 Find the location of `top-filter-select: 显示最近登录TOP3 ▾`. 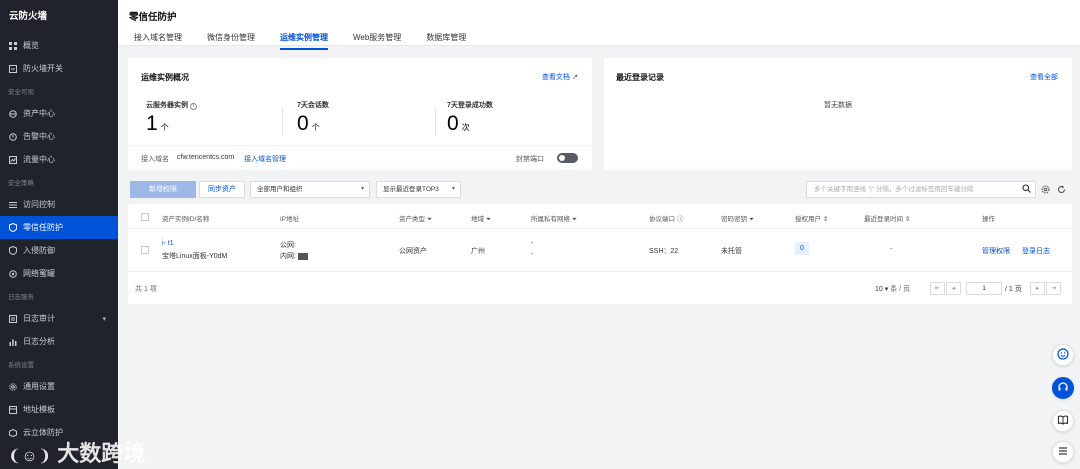

top-filter-select: 显示最近登录TOP3 ▾ is located at coordinates (418, 189).